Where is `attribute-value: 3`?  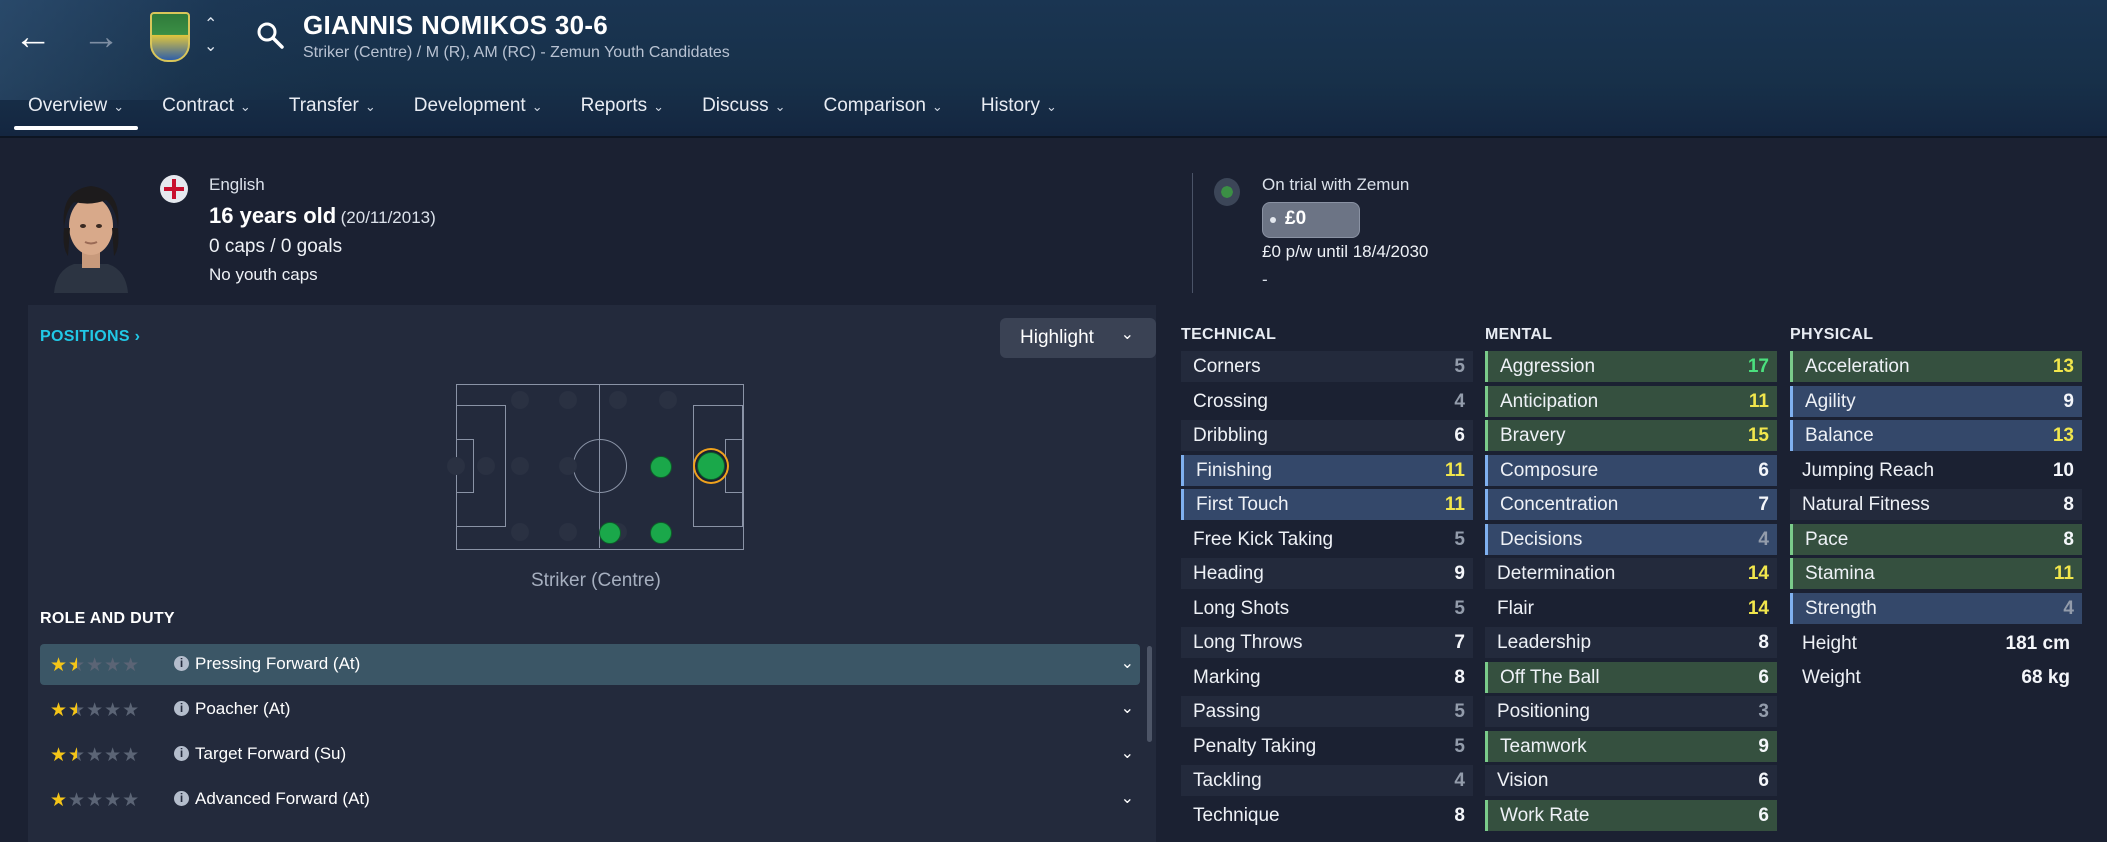
attribute-value: 3 is located at coordinates (1763, 711).